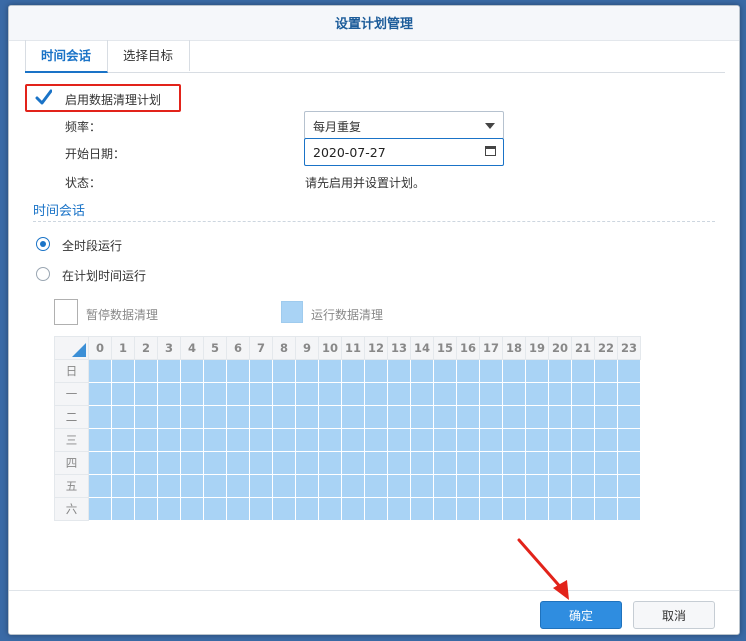  I want to click on tab-select-target: 选择目标, so click(149, 55).